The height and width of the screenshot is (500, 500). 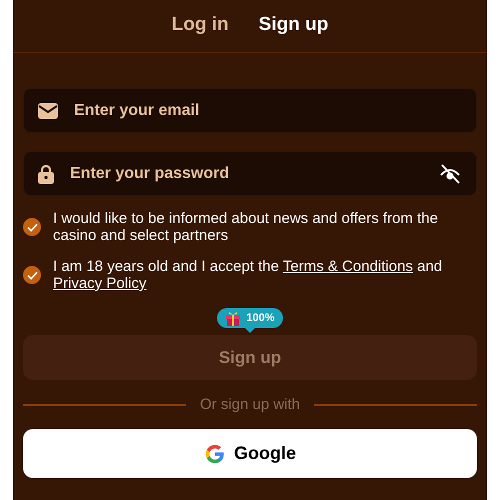 What do you see at coordinates (233, 318) in the screenshot?
I see `gift-icon` at bounding box center [233, 318].